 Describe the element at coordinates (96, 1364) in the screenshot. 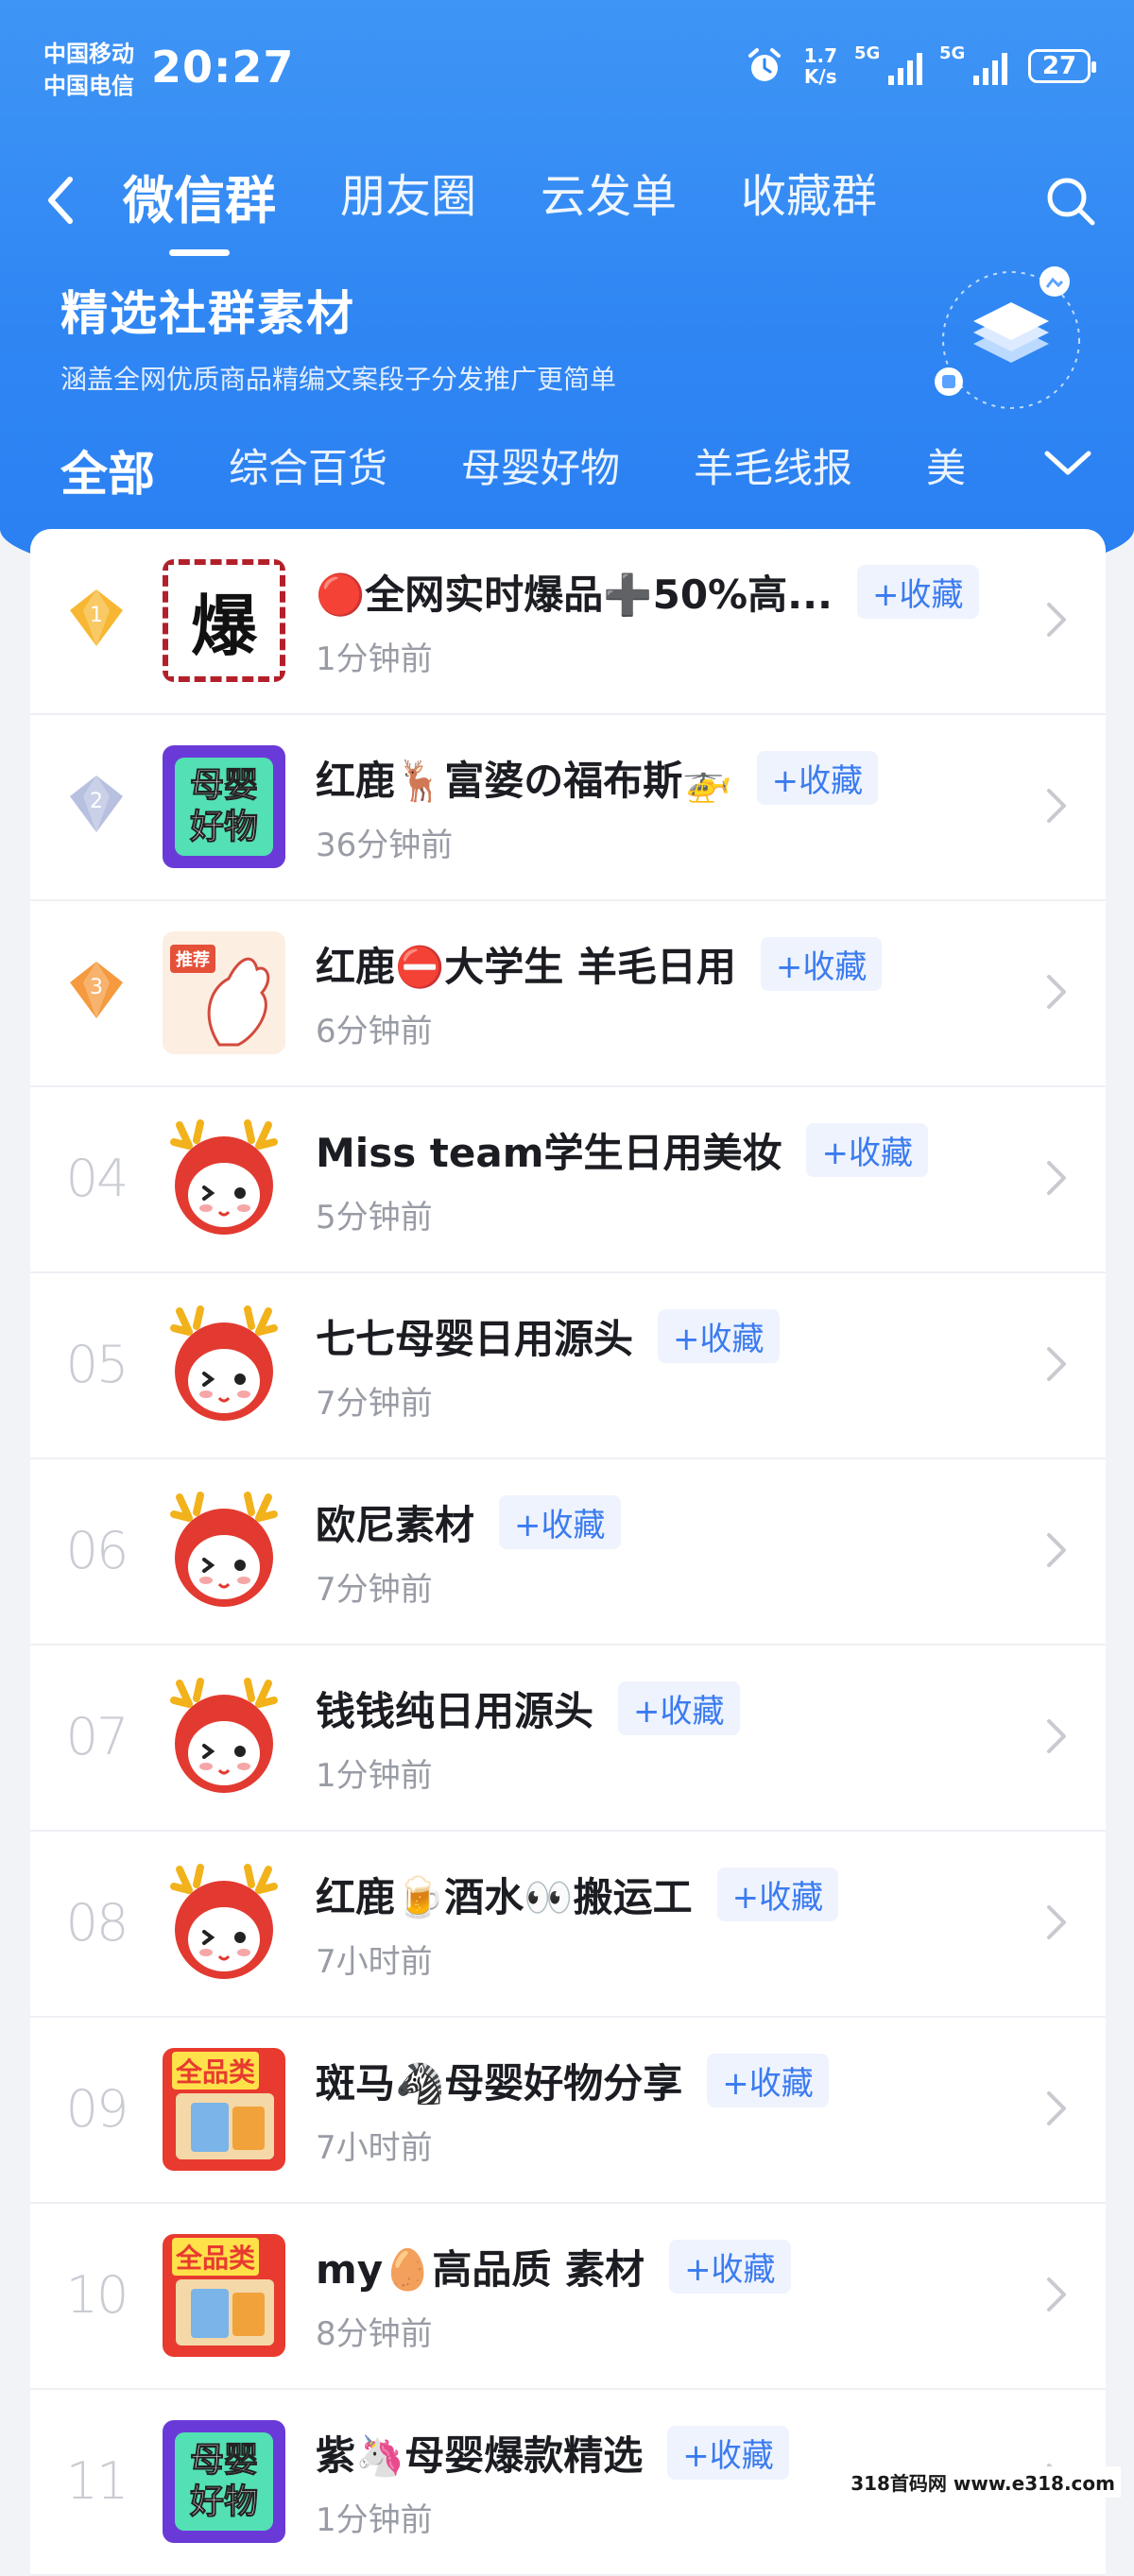

I see `rank: 05` at that location.